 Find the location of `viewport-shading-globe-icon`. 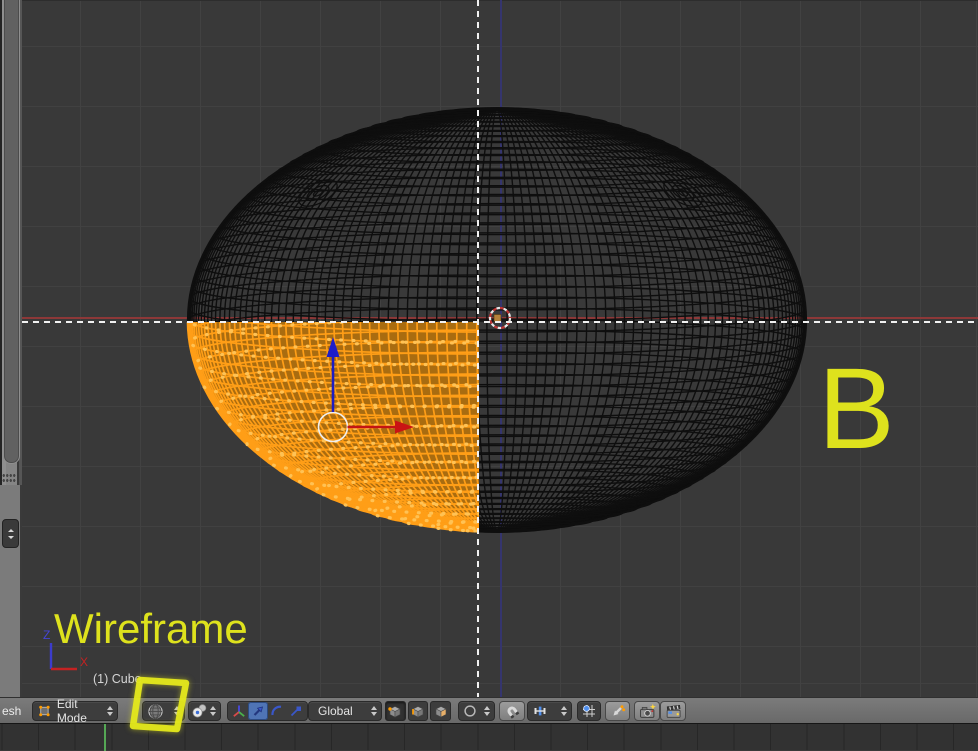

viewport-shading-globe-icon is located at coordinates (155, 711).